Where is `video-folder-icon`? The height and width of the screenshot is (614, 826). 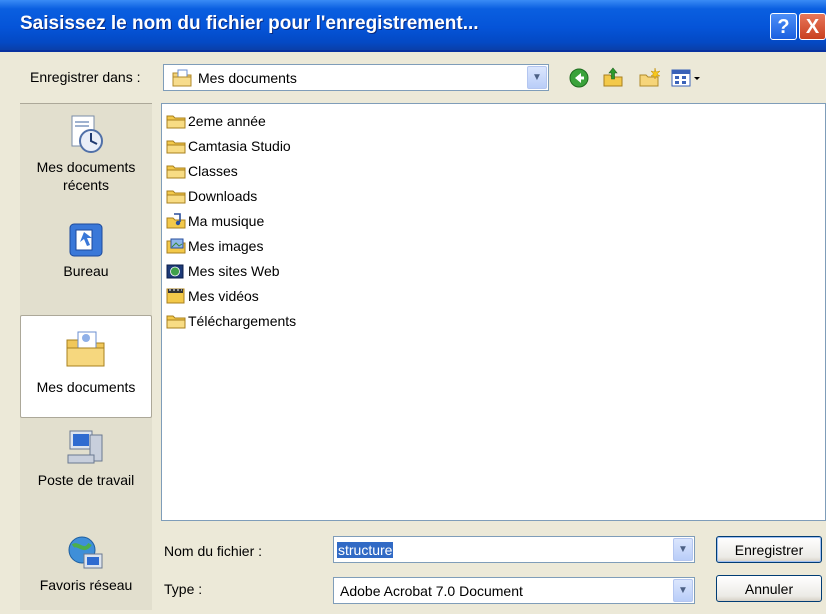
video-folder-icon is located at coordinates (175, 296).